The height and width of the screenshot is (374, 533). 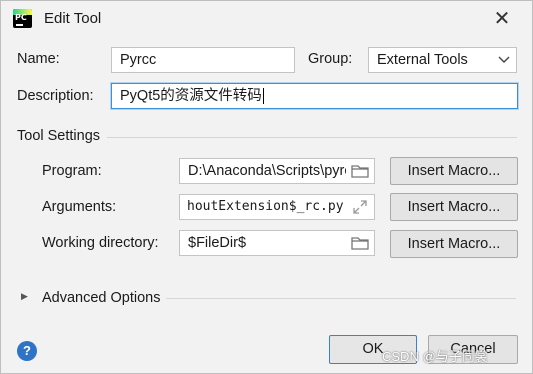 I want to click on name-input: Pyrcc, so click(x=203, y=60).